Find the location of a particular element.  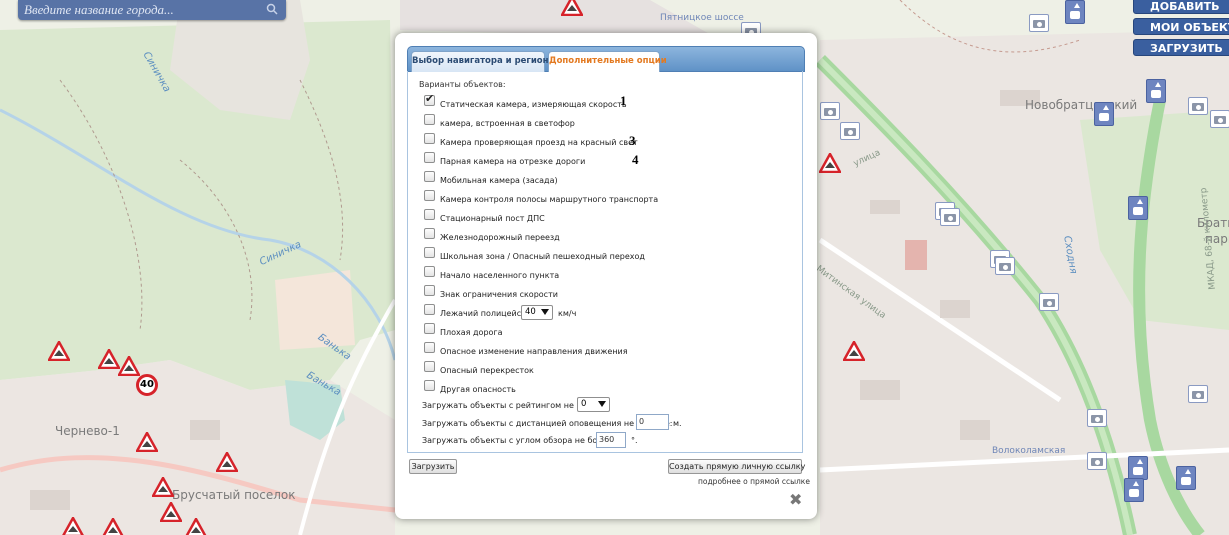

speed-bump-select-value: 40 is located at coordinates (530, 312).